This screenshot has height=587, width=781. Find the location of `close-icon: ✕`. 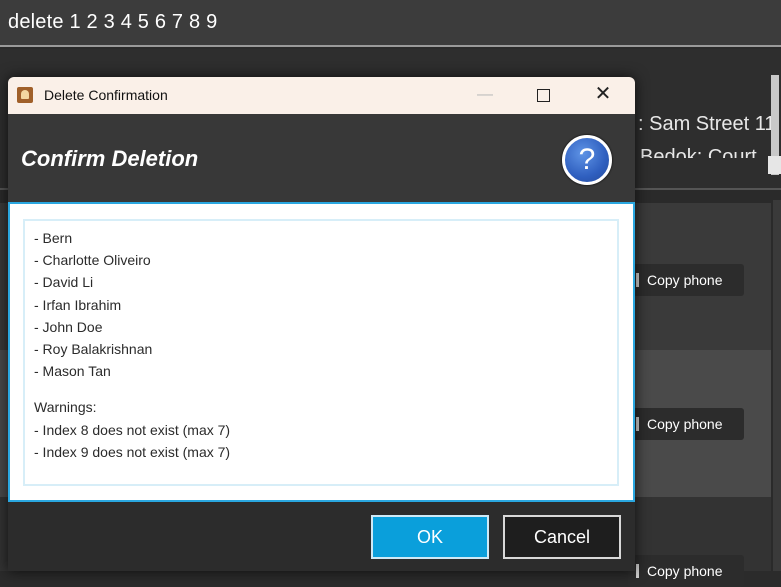

close-icon: ✕ is located at coordinates (603, 95).